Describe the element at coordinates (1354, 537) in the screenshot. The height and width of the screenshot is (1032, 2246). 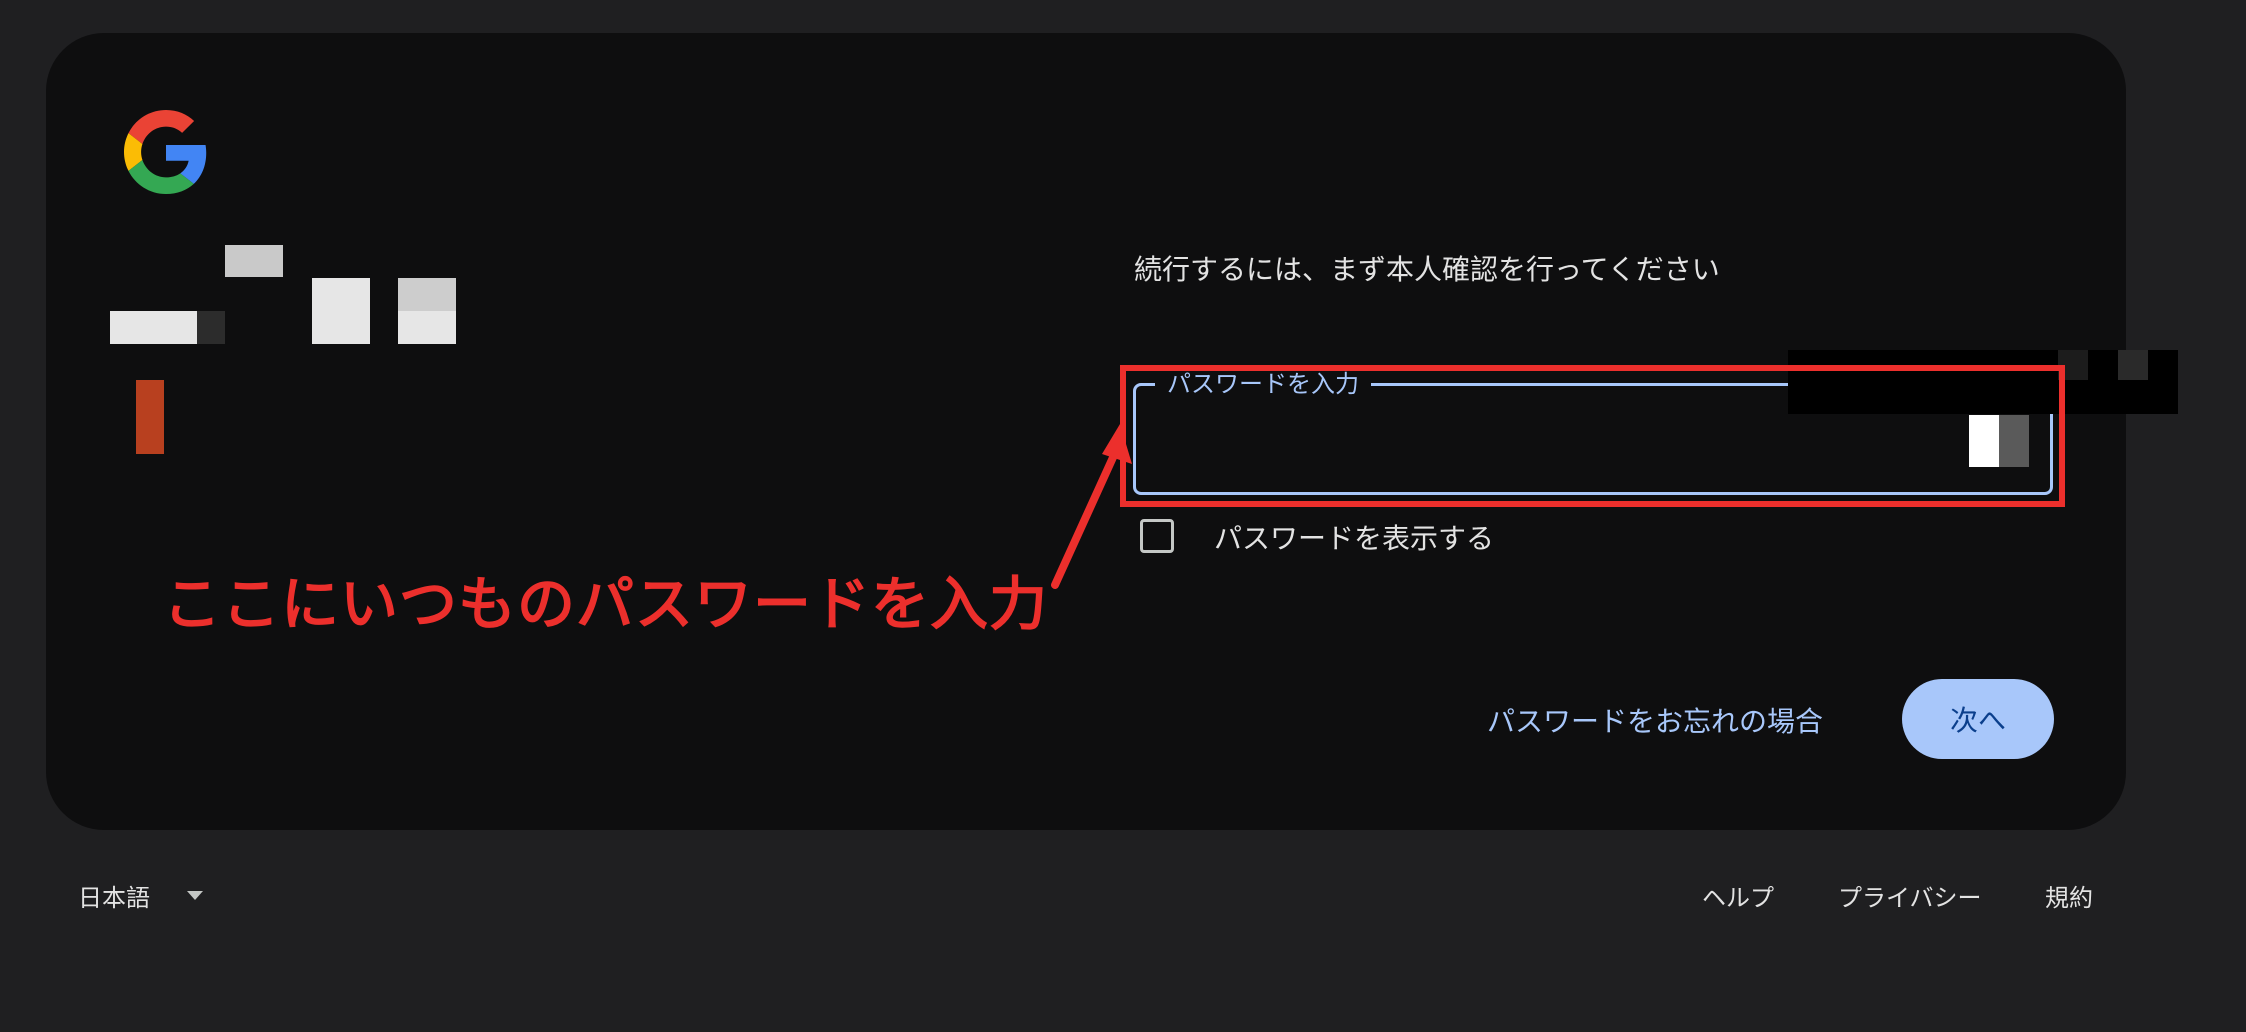
I see `show-password-label: パスワードを表示する` at that location.